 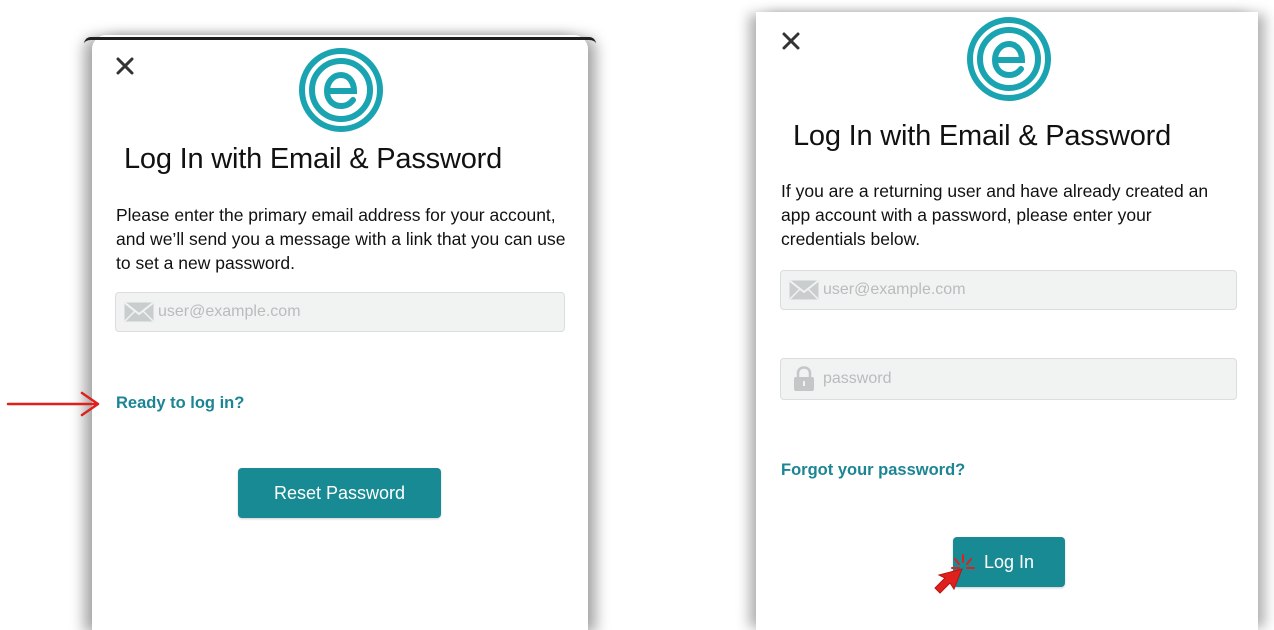 I want to click on password-field, so click(x=1008, y=379).